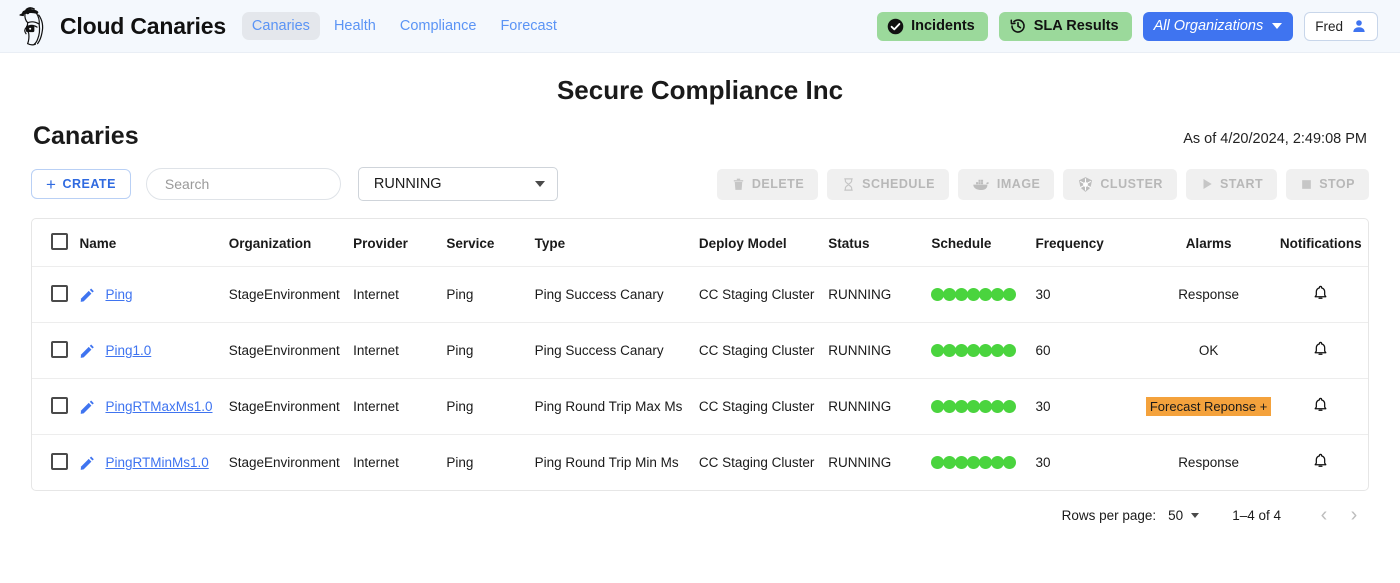 This screenshot has width=1400, height=583. I want to click on column-header-provider: Provider, so click(400, 243).